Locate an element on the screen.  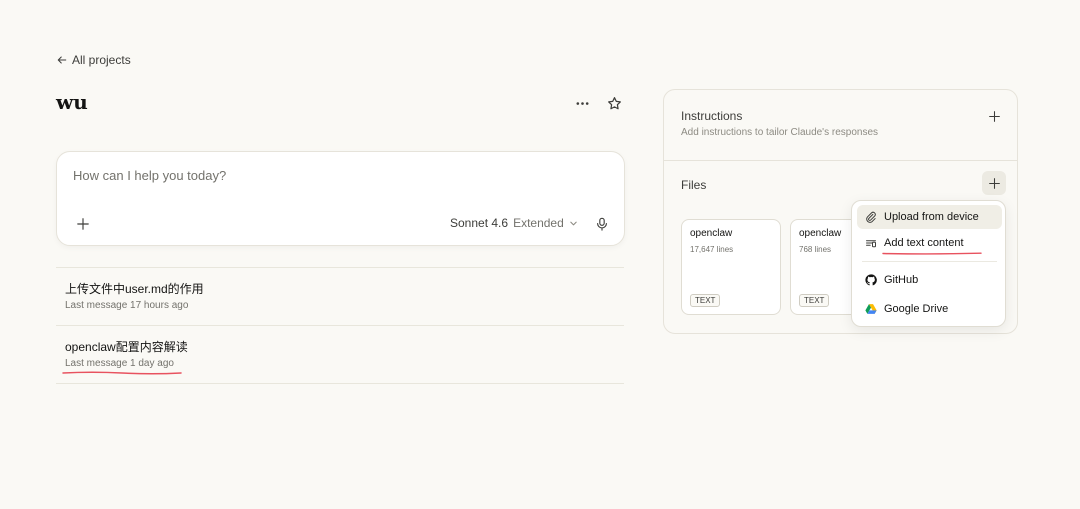
microphone-icon is located at coordinates (602, 224).